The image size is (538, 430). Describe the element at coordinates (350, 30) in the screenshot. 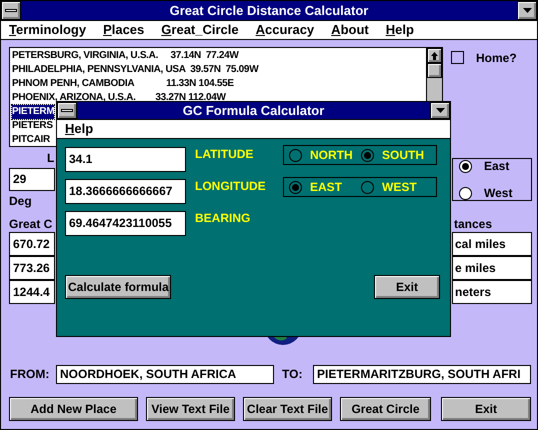

I see `menu-item: About` at that location.